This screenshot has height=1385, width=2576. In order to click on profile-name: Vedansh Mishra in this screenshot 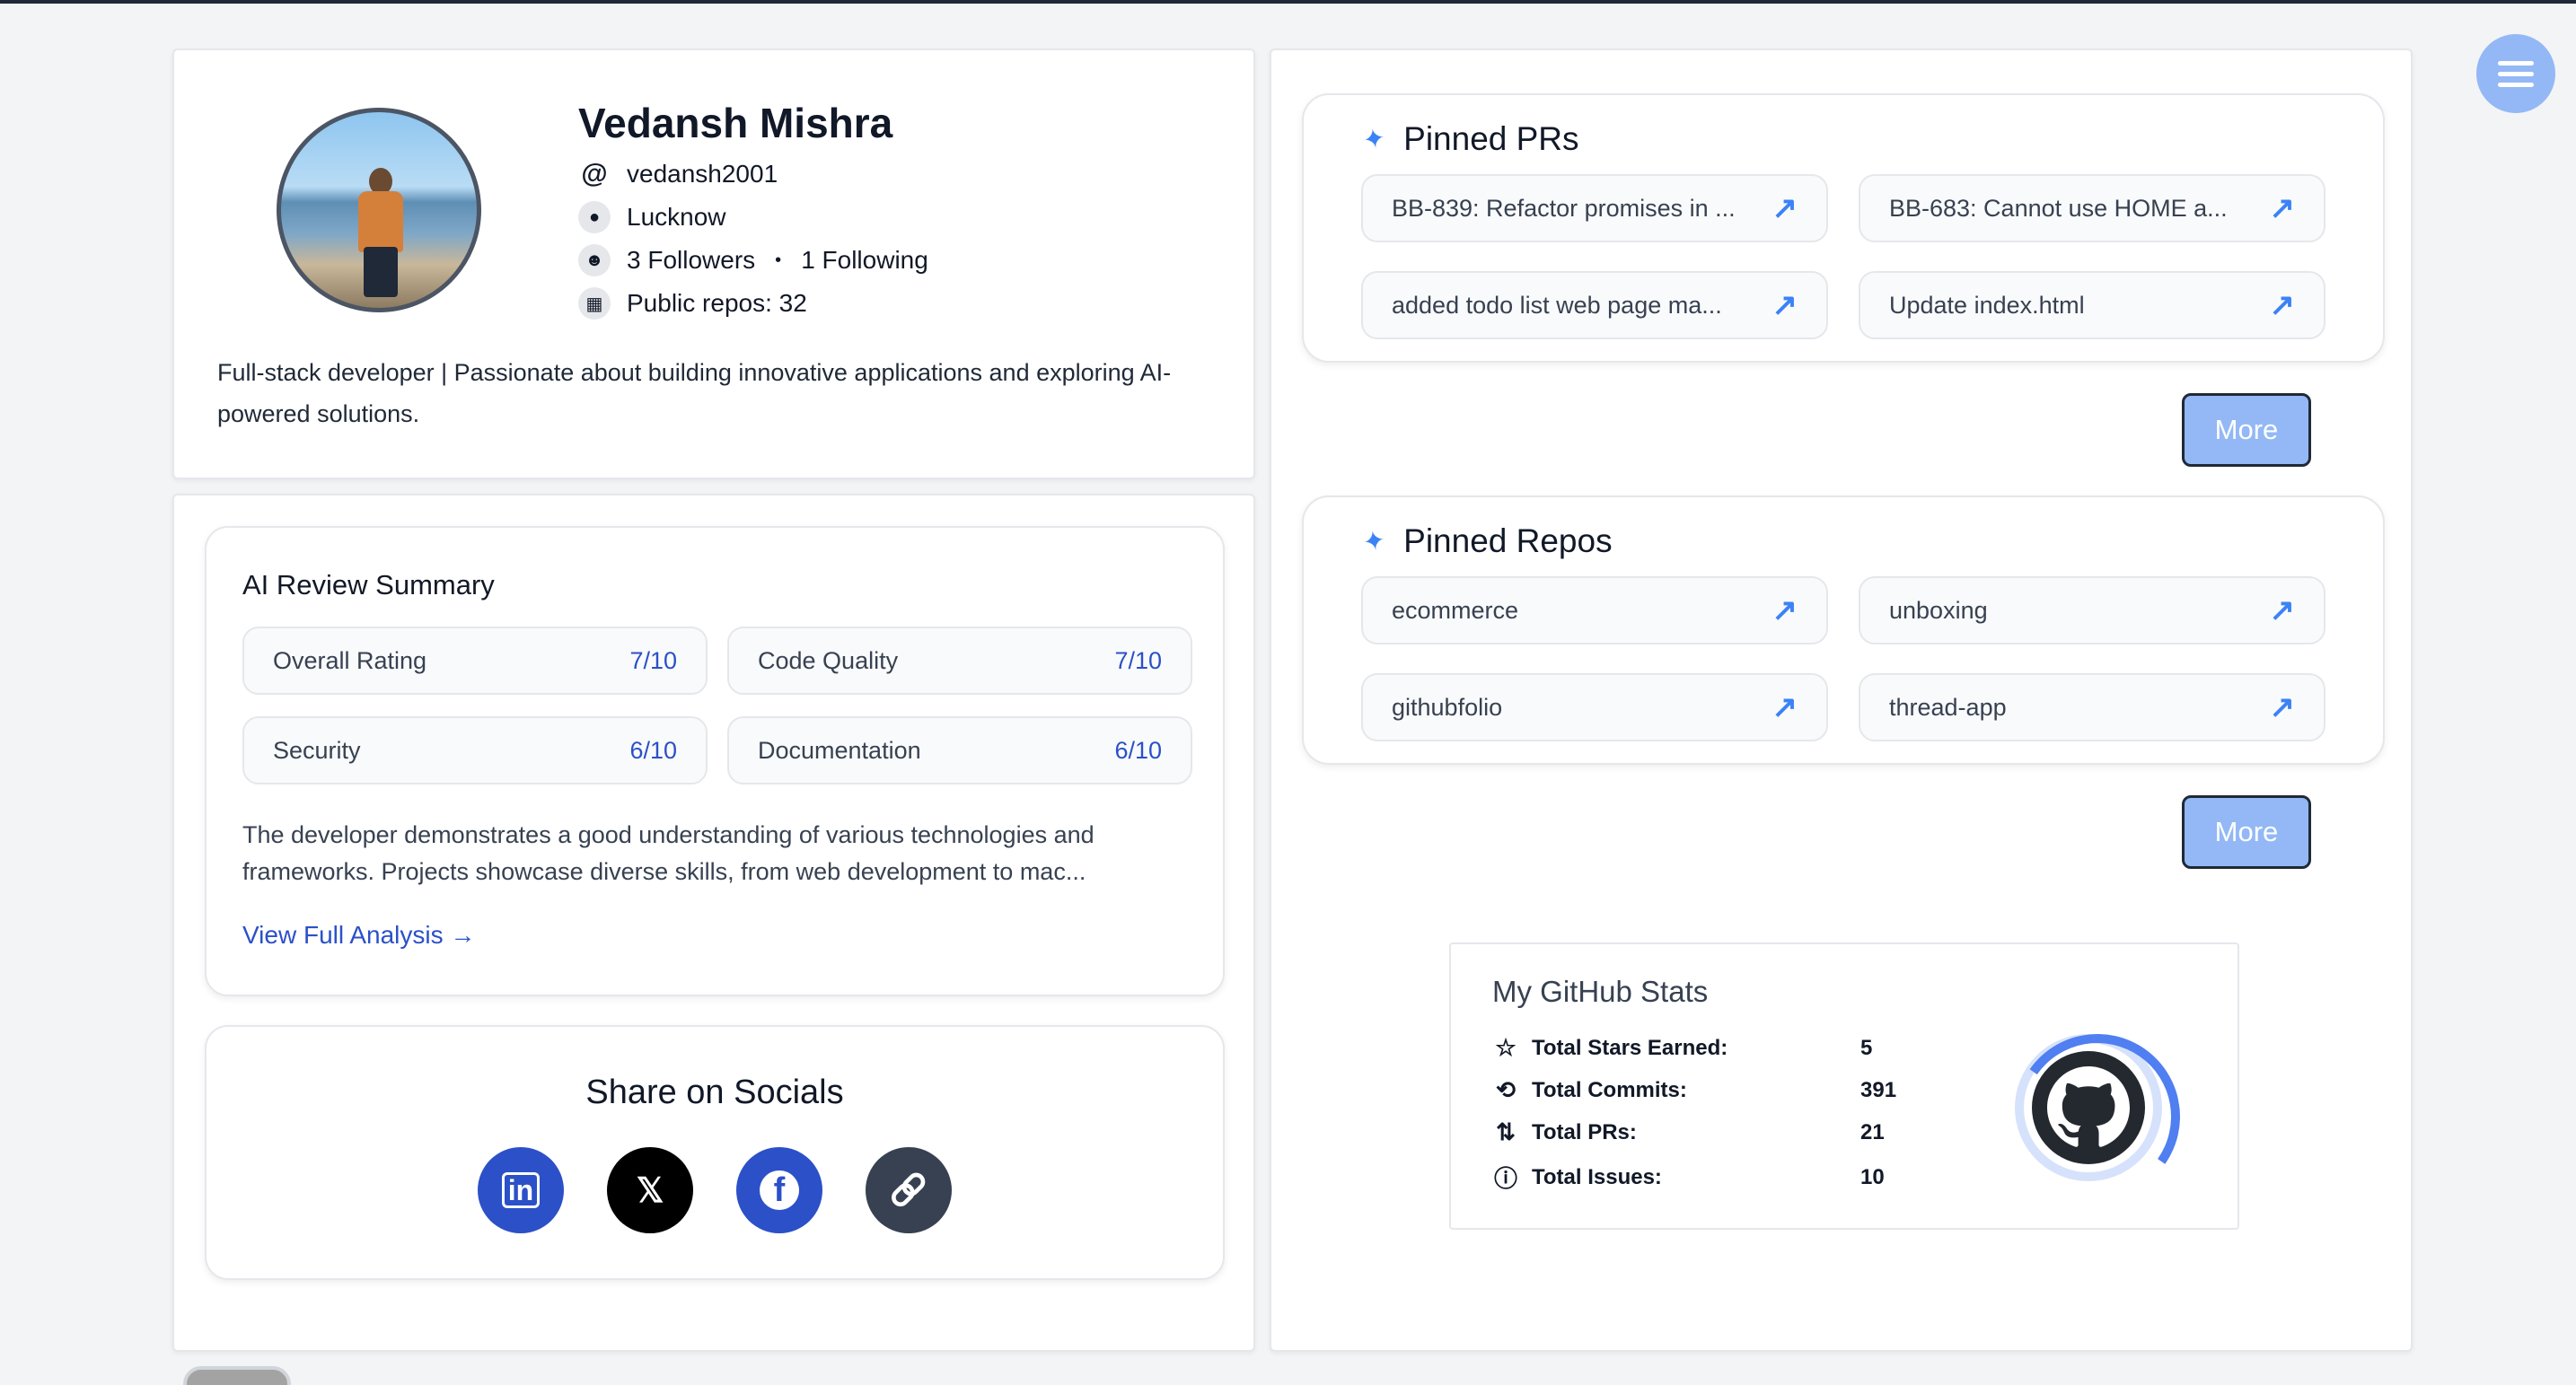, I will do `click(736, 123)`.